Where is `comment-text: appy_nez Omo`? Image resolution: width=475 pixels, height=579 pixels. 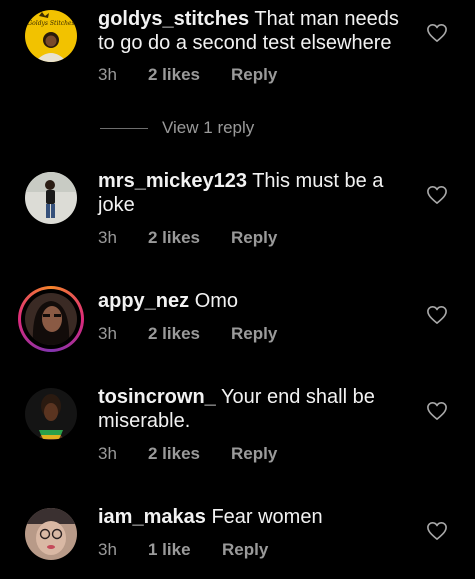 comment-text: appy_nez Omo is located at coordinates (258, 301).